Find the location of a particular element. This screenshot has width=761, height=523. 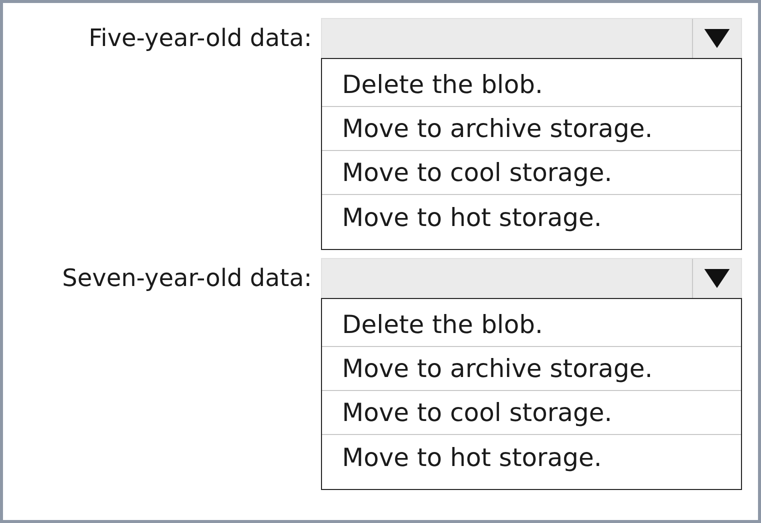

field-label: Seven-year-old data: is located at coordinates (187, 278).